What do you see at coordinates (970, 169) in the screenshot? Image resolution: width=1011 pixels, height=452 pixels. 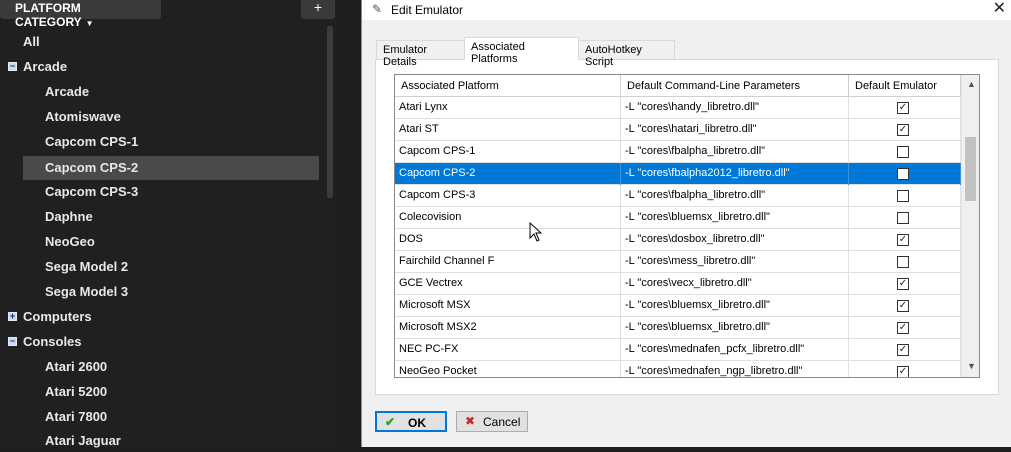 I see `scroll-thumb` at bounding box center [970, 169].